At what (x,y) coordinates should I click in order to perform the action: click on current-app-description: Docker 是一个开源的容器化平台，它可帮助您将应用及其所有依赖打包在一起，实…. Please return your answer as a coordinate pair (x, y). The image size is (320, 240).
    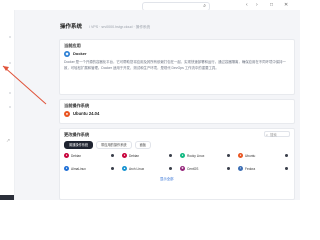
    Looking at the image, I should click on (175, 65).